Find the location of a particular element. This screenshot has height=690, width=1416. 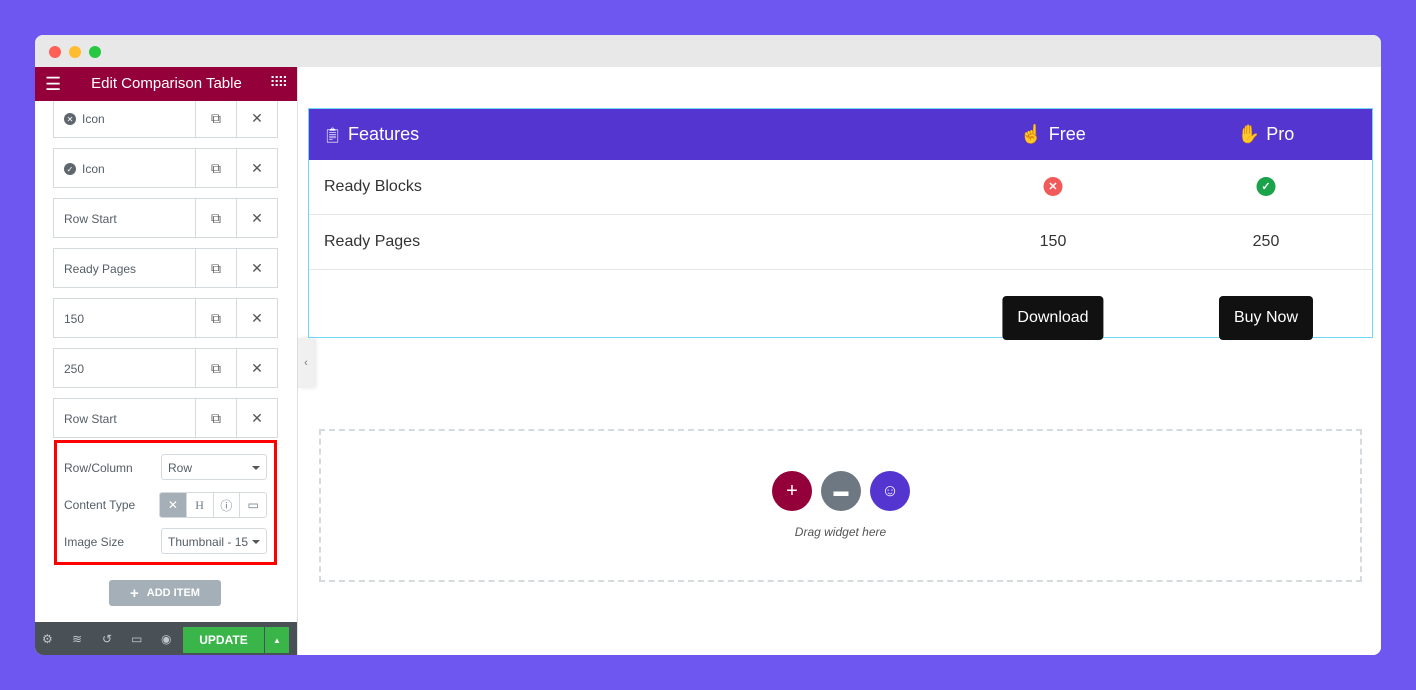

row-column-label: Row/Column is located at coordinates (98, 468).